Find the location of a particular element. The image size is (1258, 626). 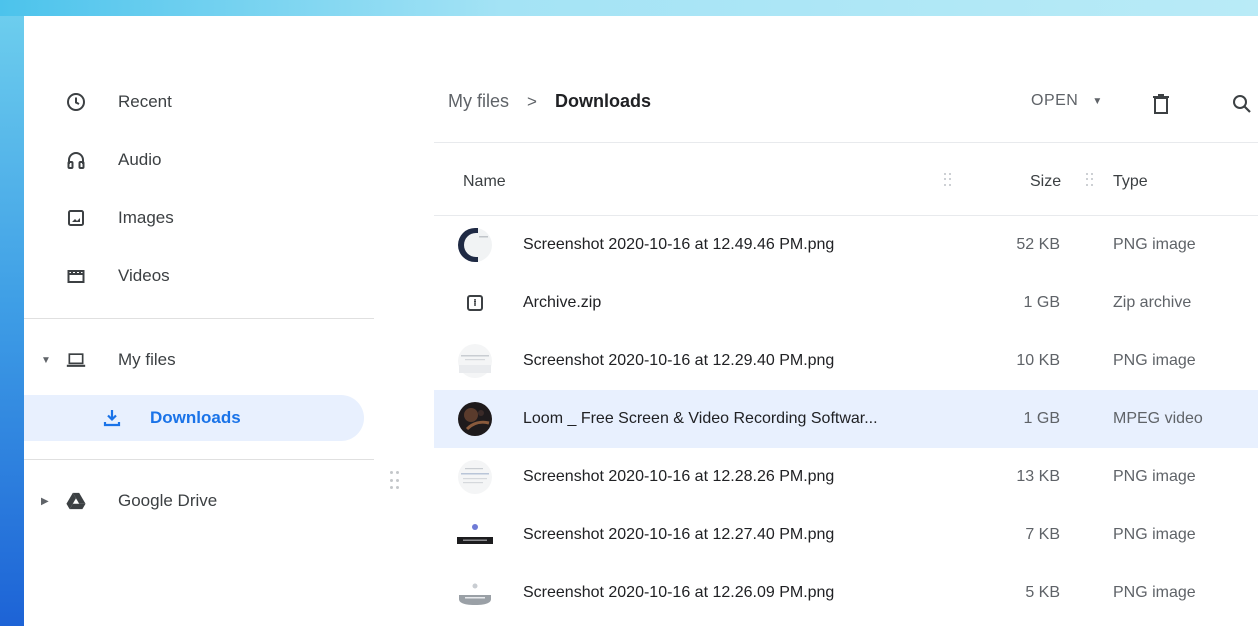

sidebar-item-images: Images is located at coordinates (194, 218).